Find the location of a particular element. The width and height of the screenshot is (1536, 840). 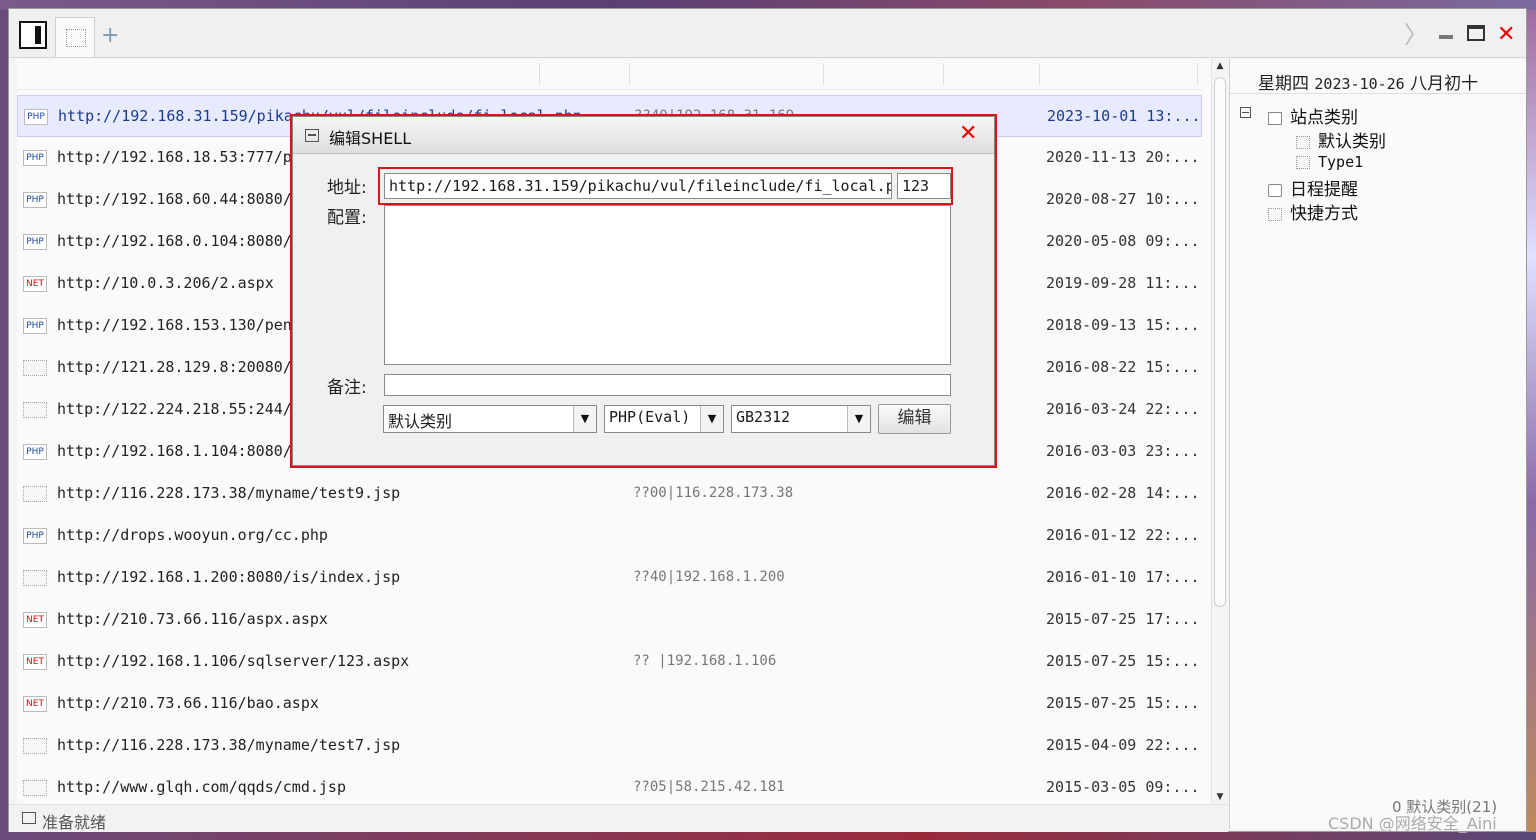

row-url: http://drops.wooyun.org/cc.php is located at coordinates (192, 535).